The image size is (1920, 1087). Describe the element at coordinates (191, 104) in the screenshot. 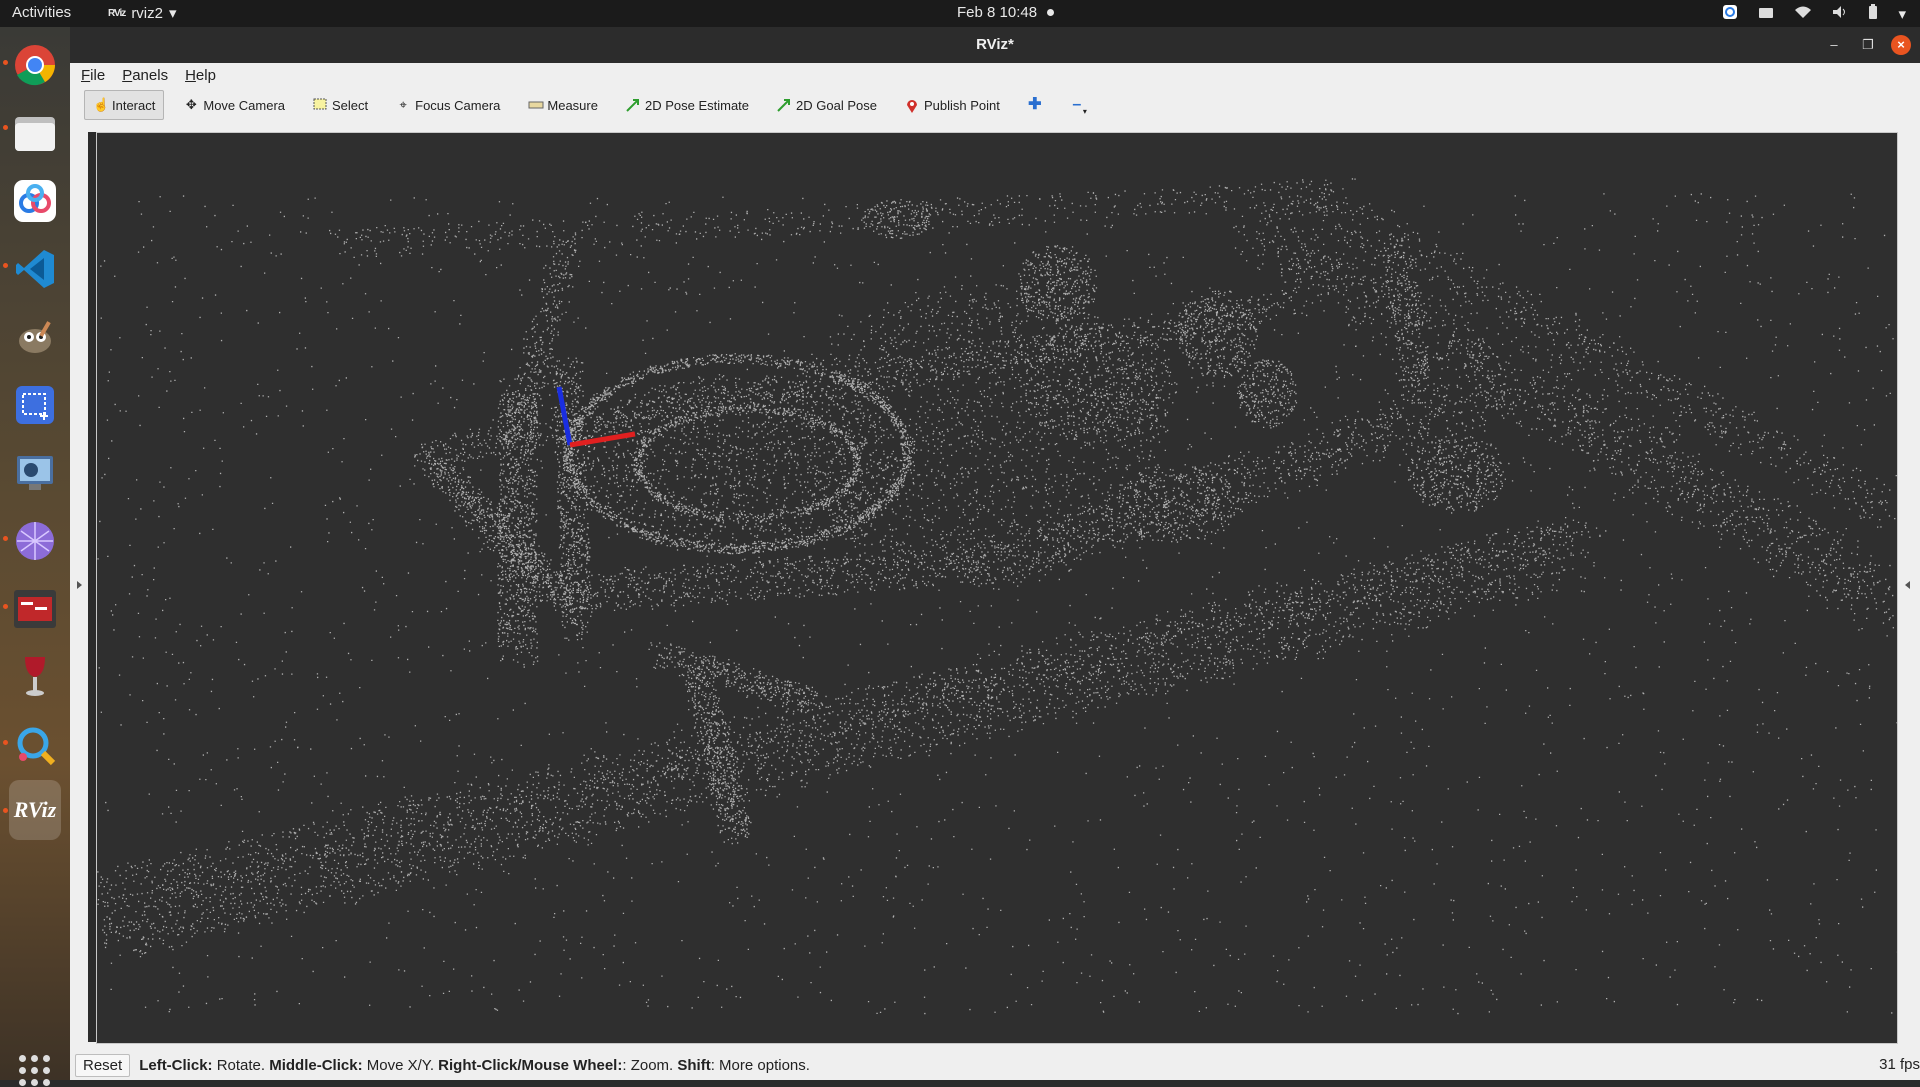

I see `move-arrows-icon: ✥` at that location.